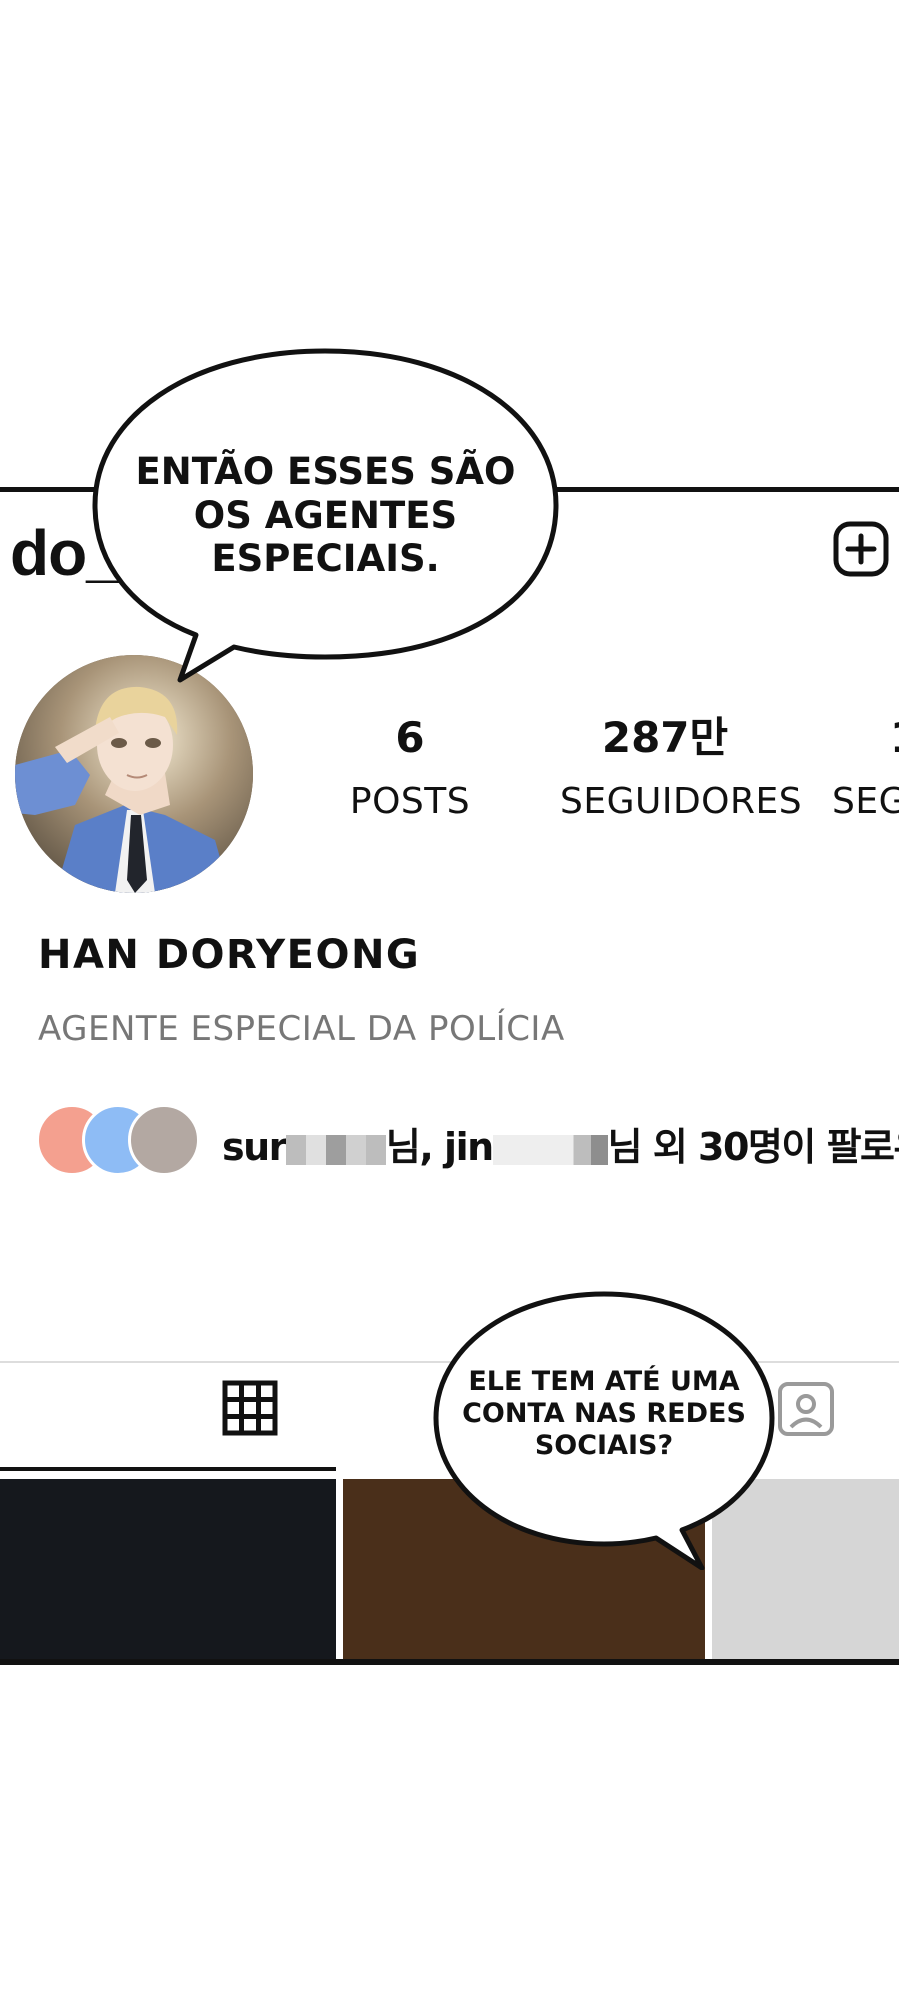  What do you see at coordinates (168, 1469) in the screenshot?
I see `active-tab-indicator` at bounding box center [168, 1469].